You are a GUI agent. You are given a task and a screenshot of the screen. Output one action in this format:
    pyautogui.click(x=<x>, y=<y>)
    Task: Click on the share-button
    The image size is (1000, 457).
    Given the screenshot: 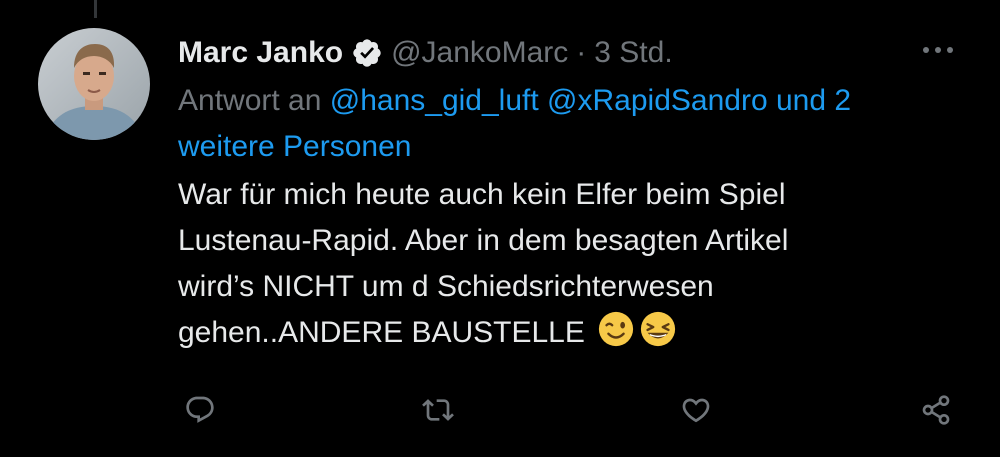 What is the action you would take?
    pyautogui.click(x=936, y=410)
    